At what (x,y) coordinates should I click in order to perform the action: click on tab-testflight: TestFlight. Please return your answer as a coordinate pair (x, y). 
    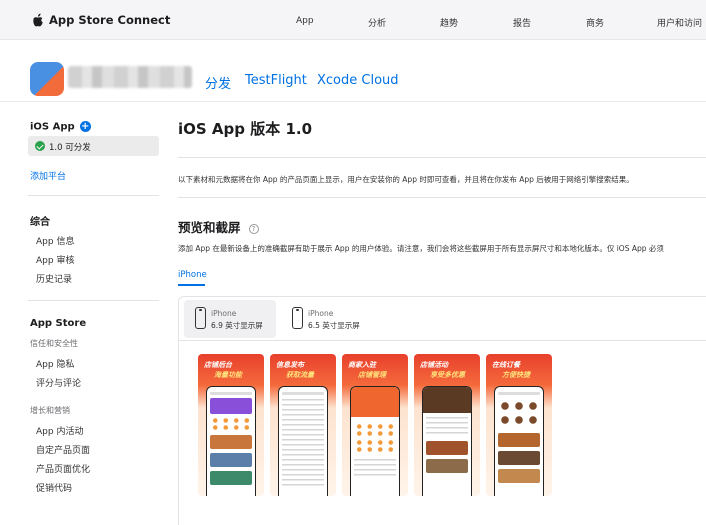
    Looking at the image, I should click on (276, 80).